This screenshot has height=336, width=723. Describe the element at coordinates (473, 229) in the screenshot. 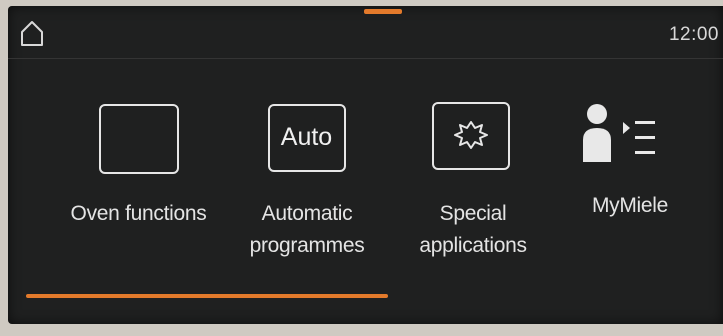

I see `tile-label: Special applications` at that location.